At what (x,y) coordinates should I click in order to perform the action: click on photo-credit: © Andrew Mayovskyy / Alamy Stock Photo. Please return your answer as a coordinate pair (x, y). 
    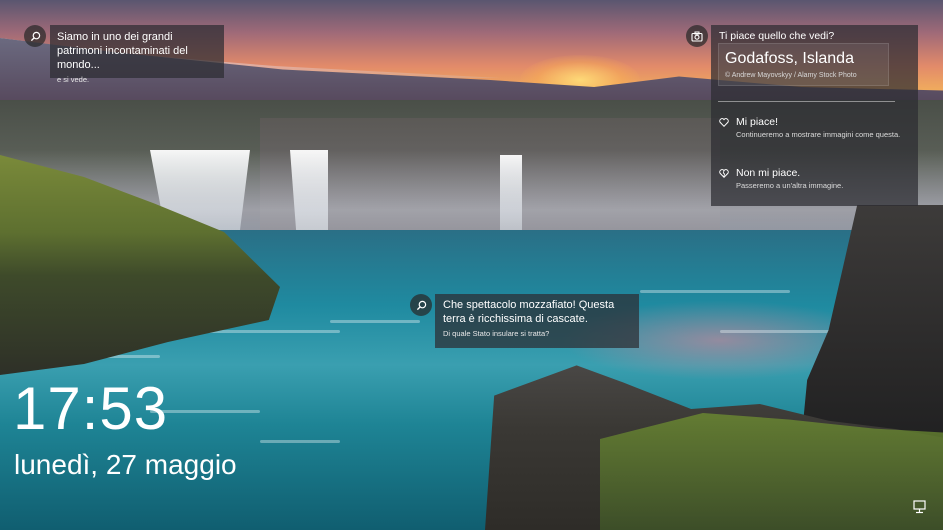
    Looking at the image, I should click on (791, 75).